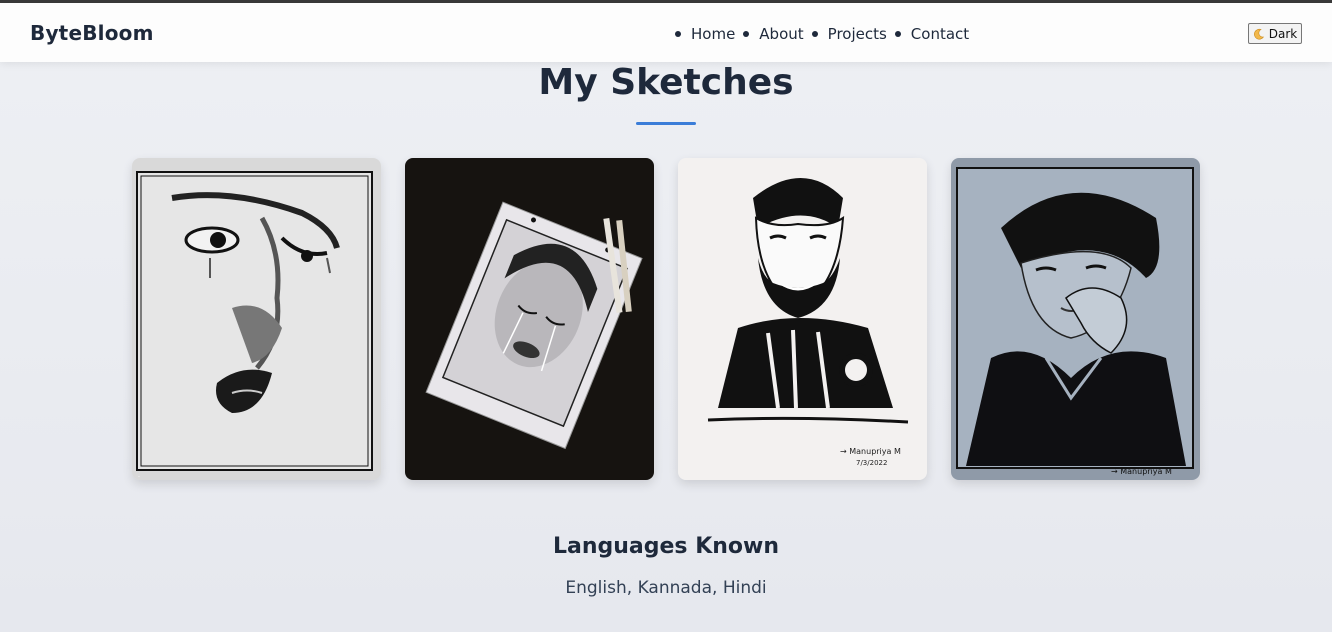 Image resolution: width=1332 pixels, height=632 pixels. Describe the element at coordinates (92, 33) in the screenshot. I see `brand-logo: ByteBloom` at that location.